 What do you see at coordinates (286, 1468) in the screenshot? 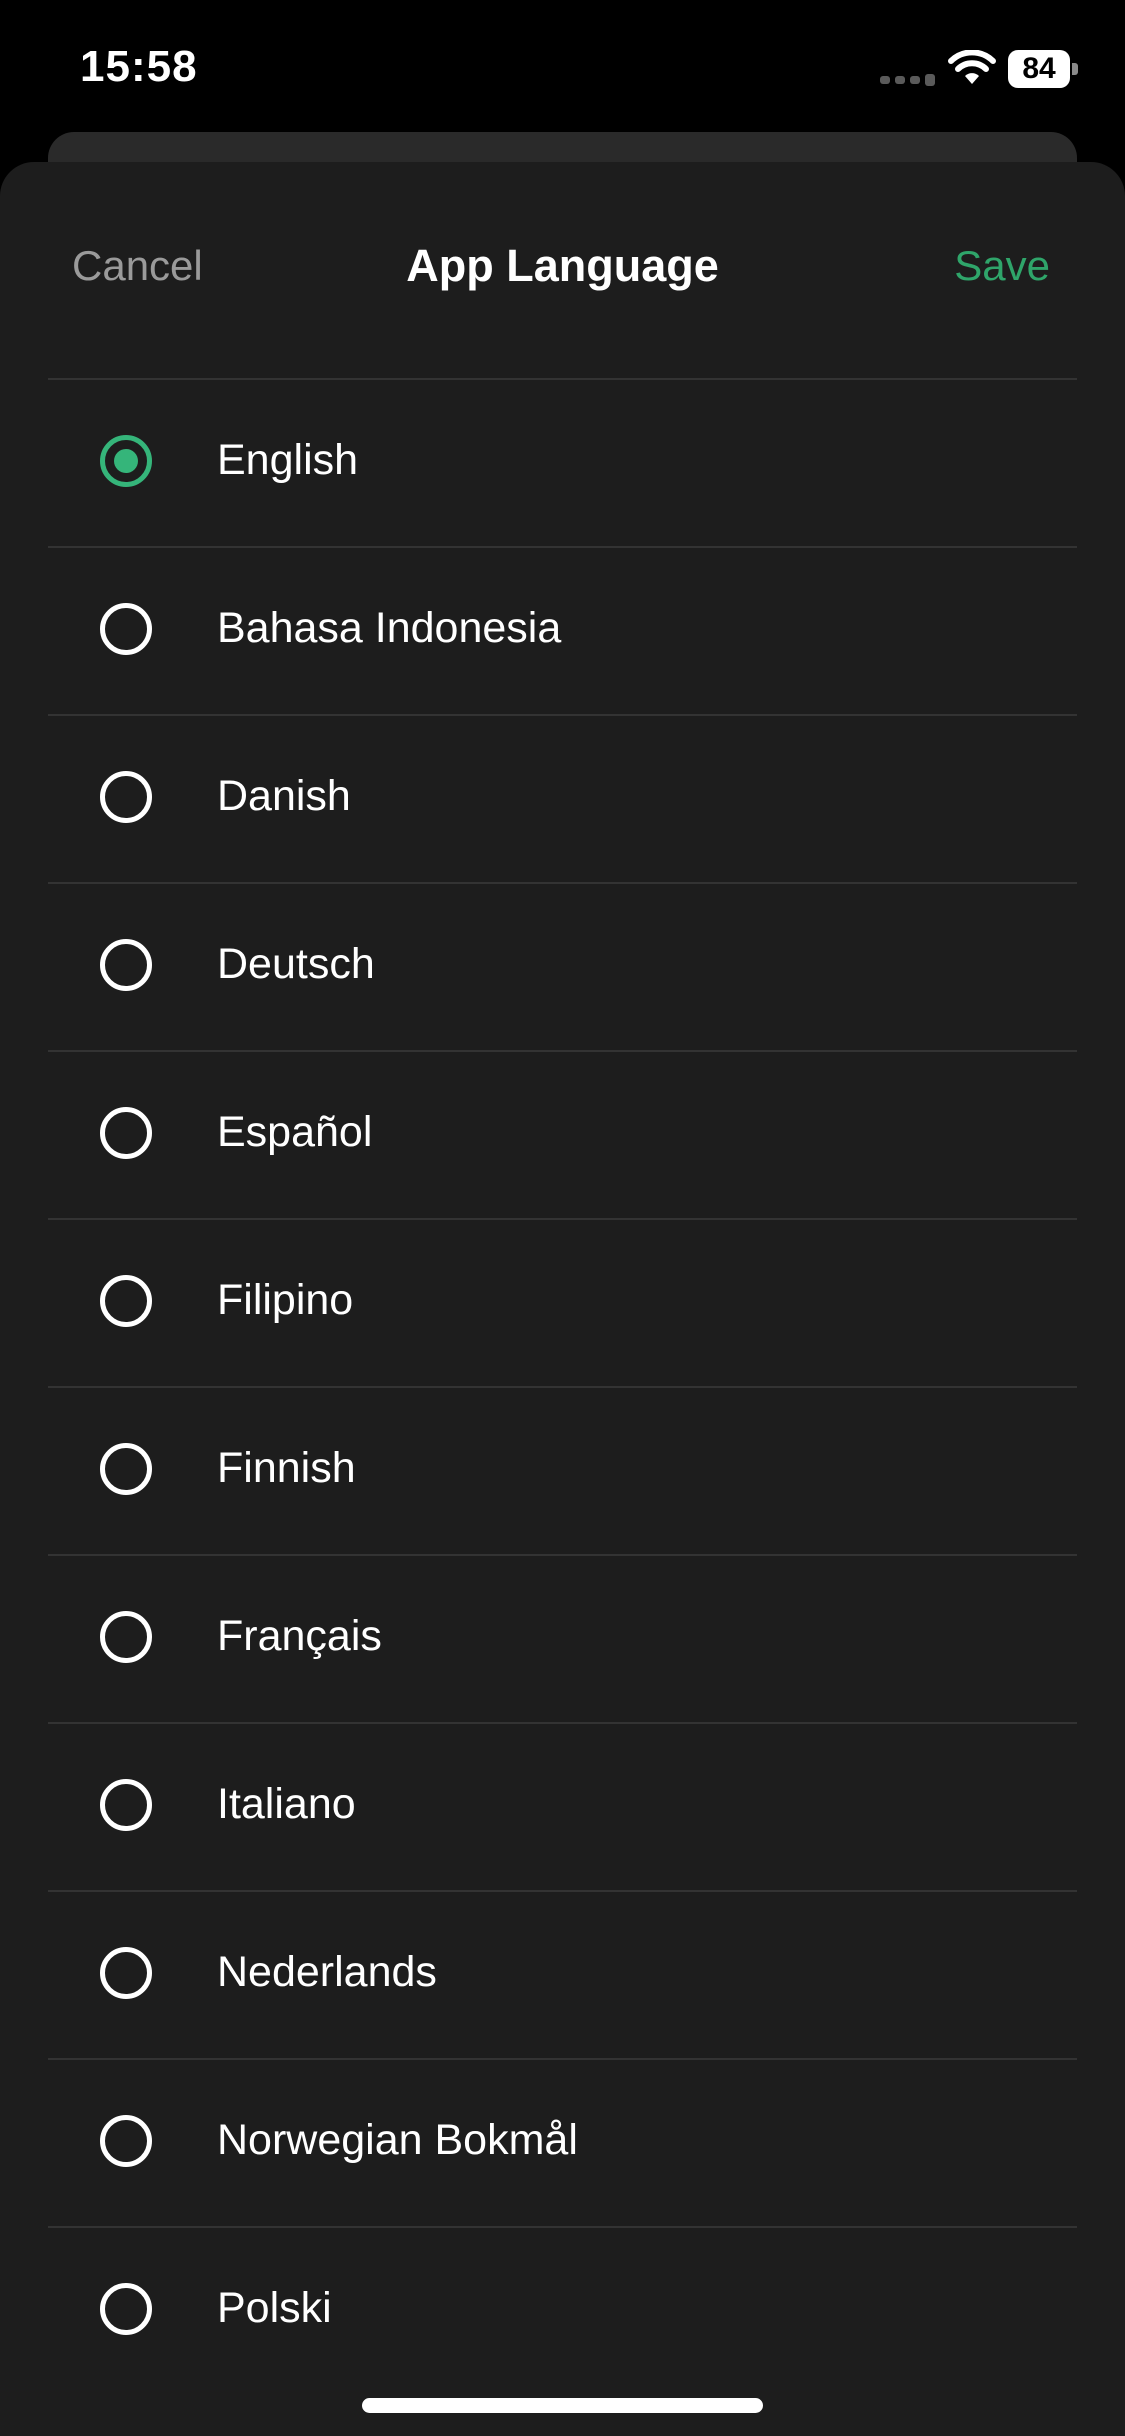
I see `language-label: Finnish` at bounding box center [286, 1468].